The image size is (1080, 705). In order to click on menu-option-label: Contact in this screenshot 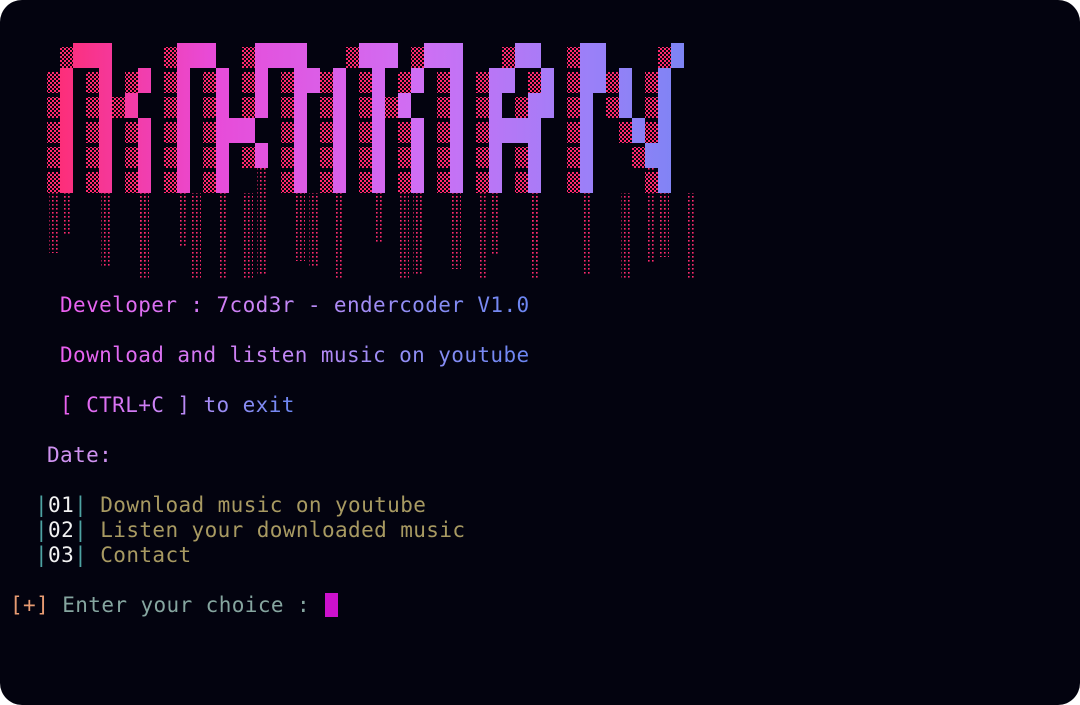, I will do `click(146, 555)`.